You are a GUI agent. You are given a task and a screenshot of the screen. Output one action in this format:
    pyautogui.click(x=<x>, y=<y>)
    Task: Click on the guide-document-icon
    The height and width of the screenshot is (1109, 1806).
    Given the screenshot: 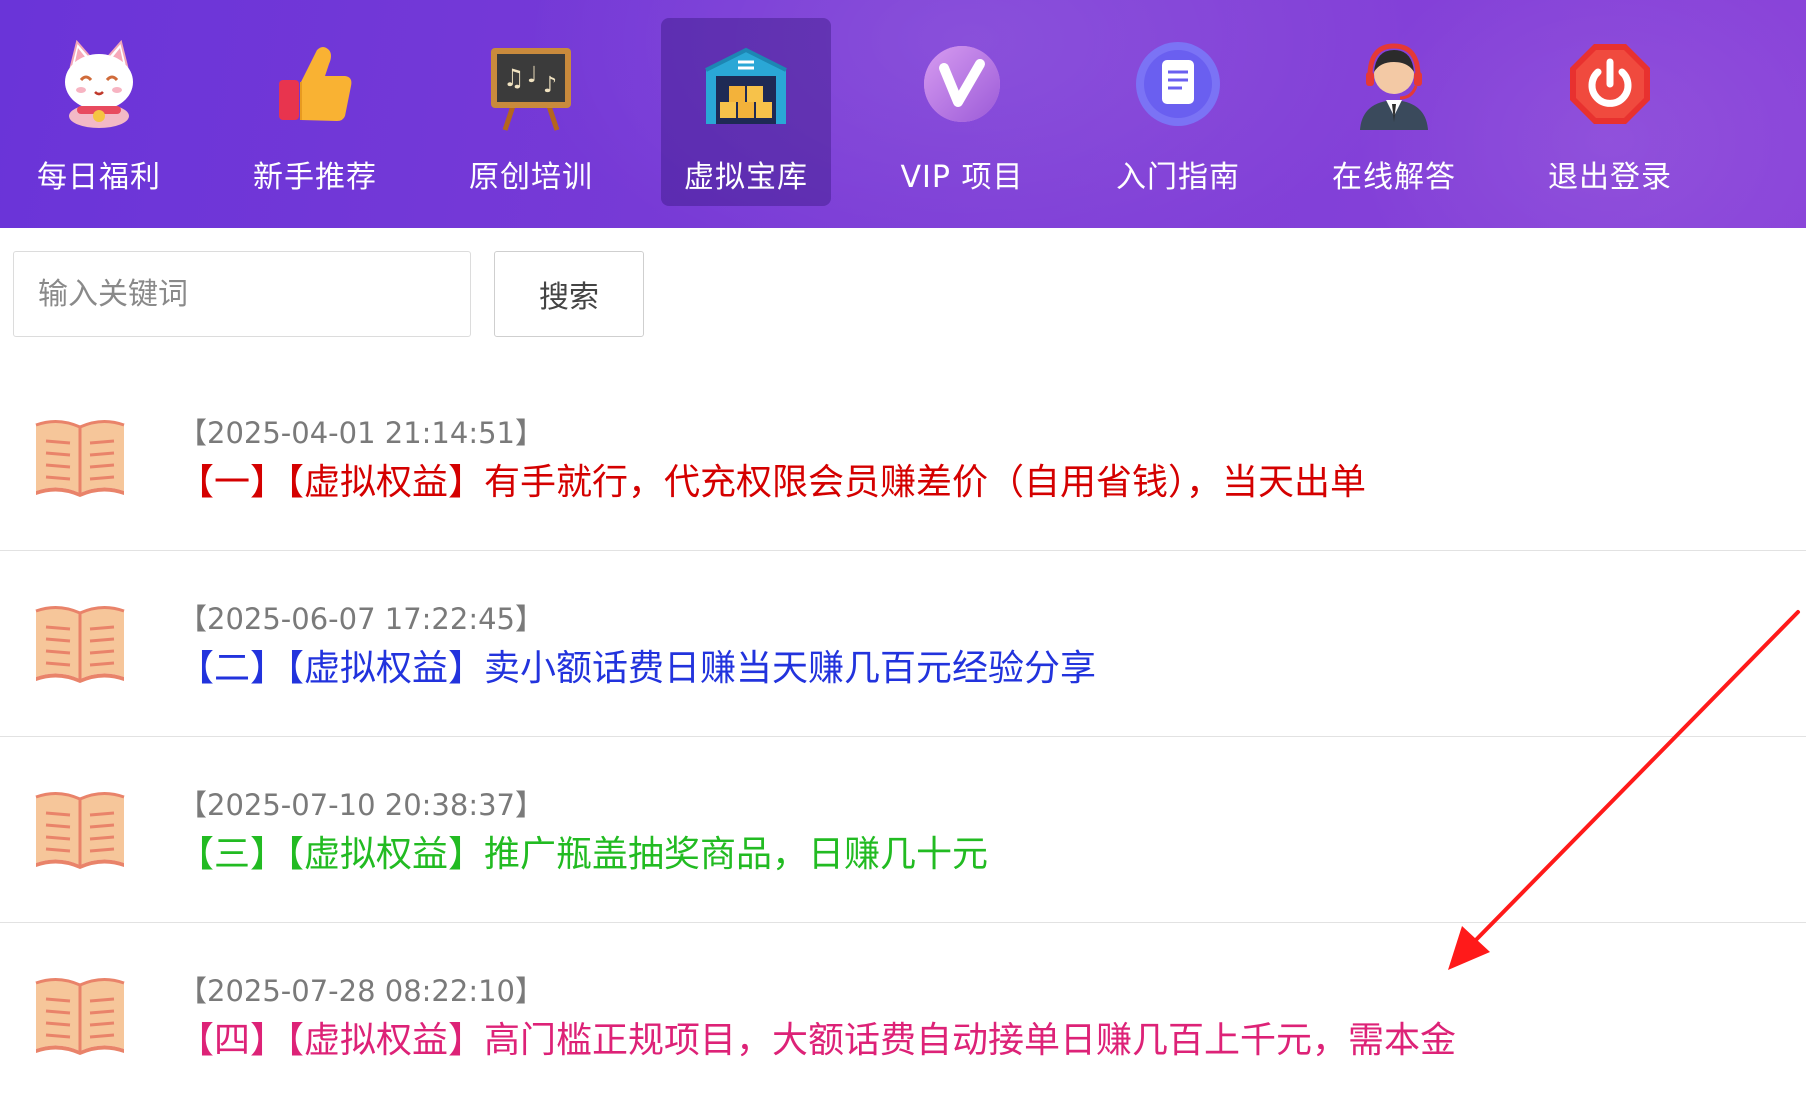 What is the action you would take?
    pyautogui.click(x=1178, y=84)
    